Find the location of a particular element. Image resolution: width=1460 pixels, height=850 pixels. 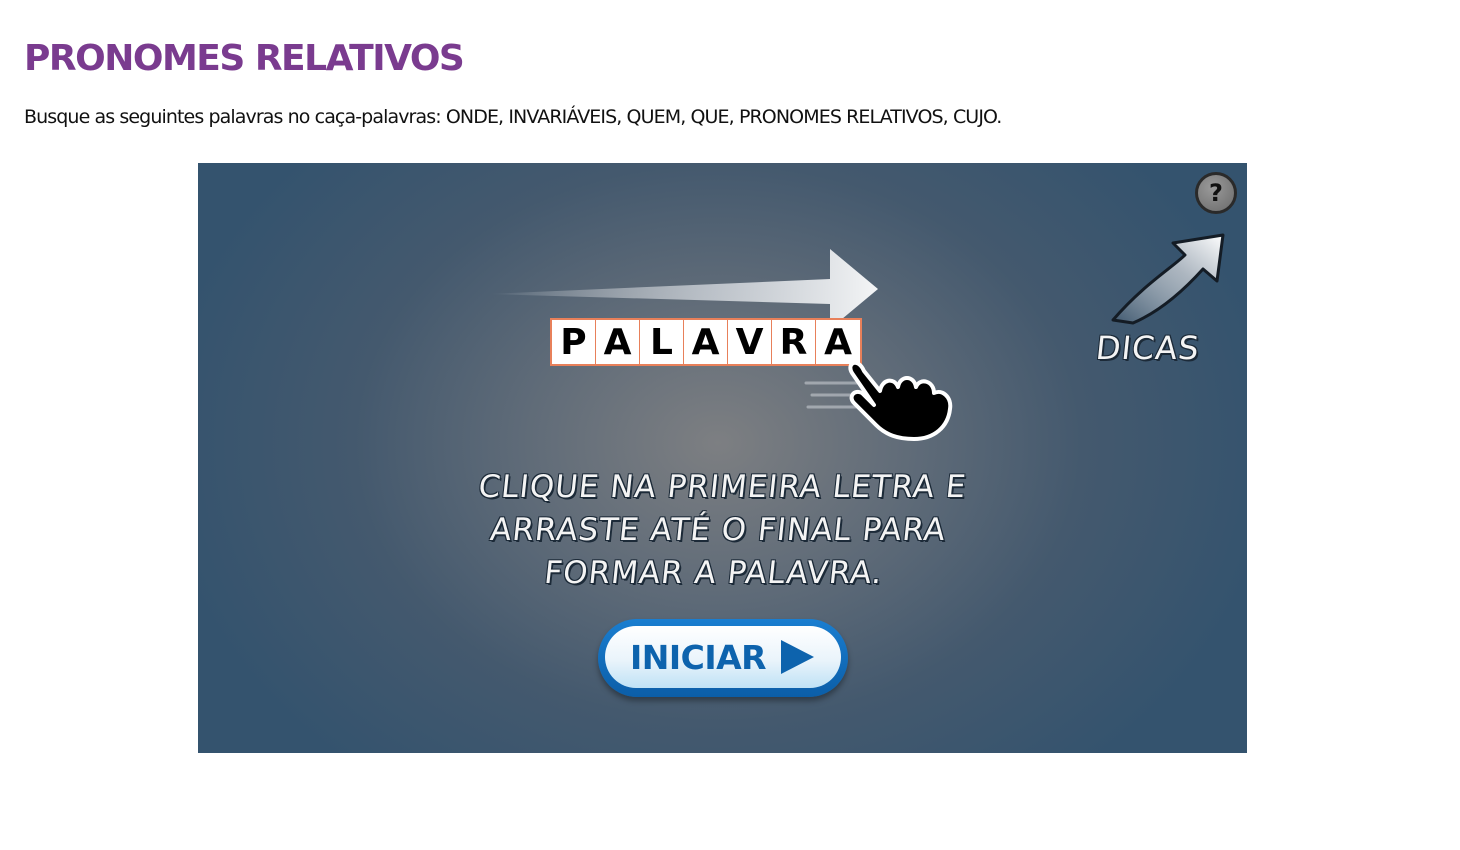

demo-letter: V is located at coordinates (750, 342).